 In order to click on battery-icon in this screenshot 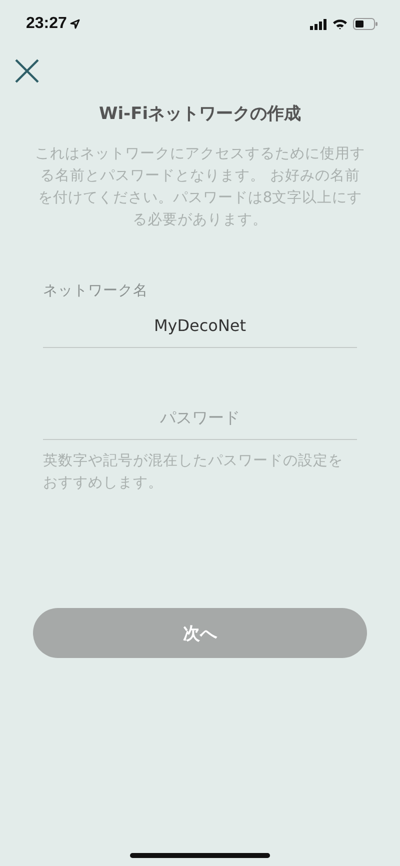, I will do `click(365, 24)`.